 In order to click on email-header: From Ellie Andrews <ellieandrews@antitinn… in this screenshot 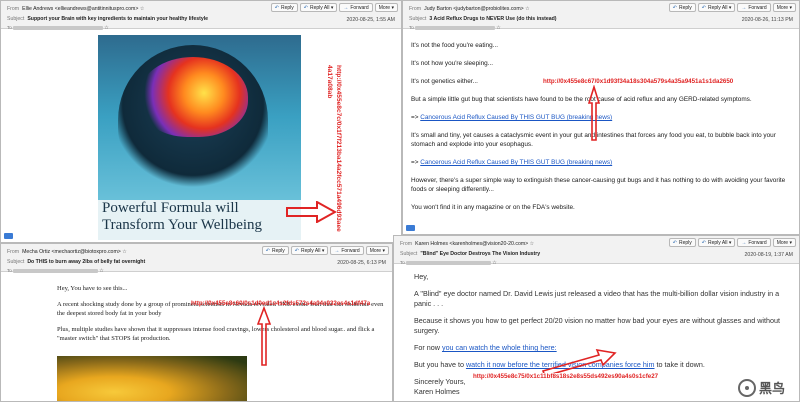, I will do `click(201, 16)`.